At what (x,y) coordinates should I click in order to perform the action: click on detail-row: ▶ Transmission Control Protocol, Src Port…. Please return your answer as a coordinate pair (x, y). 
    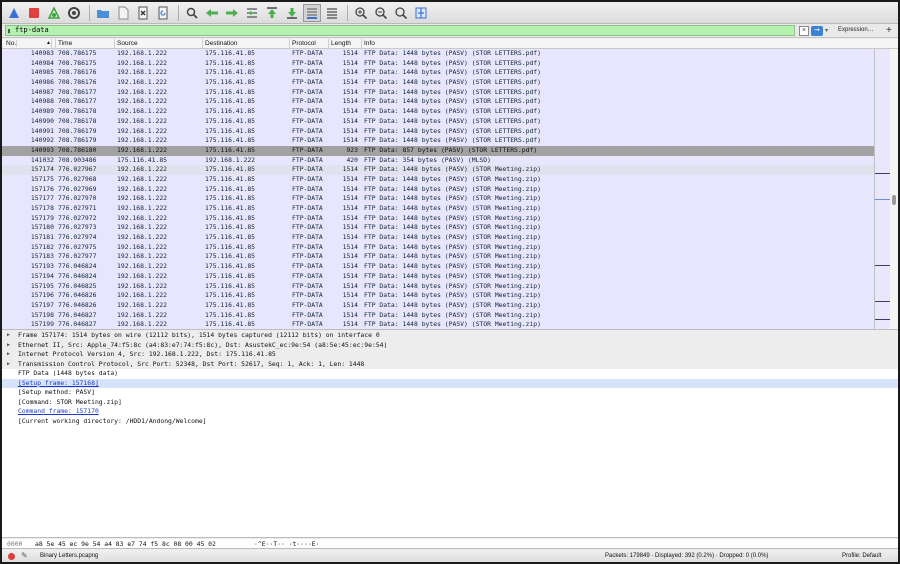
    Looking at the image, I should click on (450, 364).